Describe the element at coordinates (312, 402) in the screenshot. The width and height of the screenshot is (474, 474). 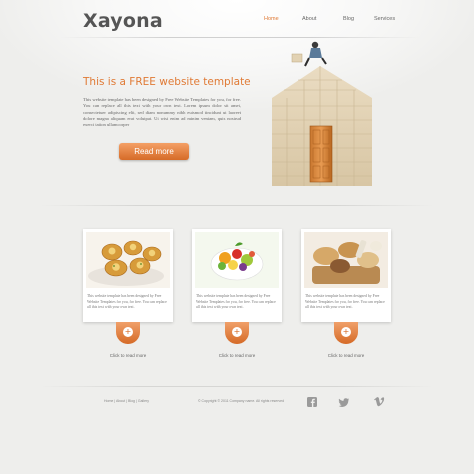
I see `facebook-icon` at that location.